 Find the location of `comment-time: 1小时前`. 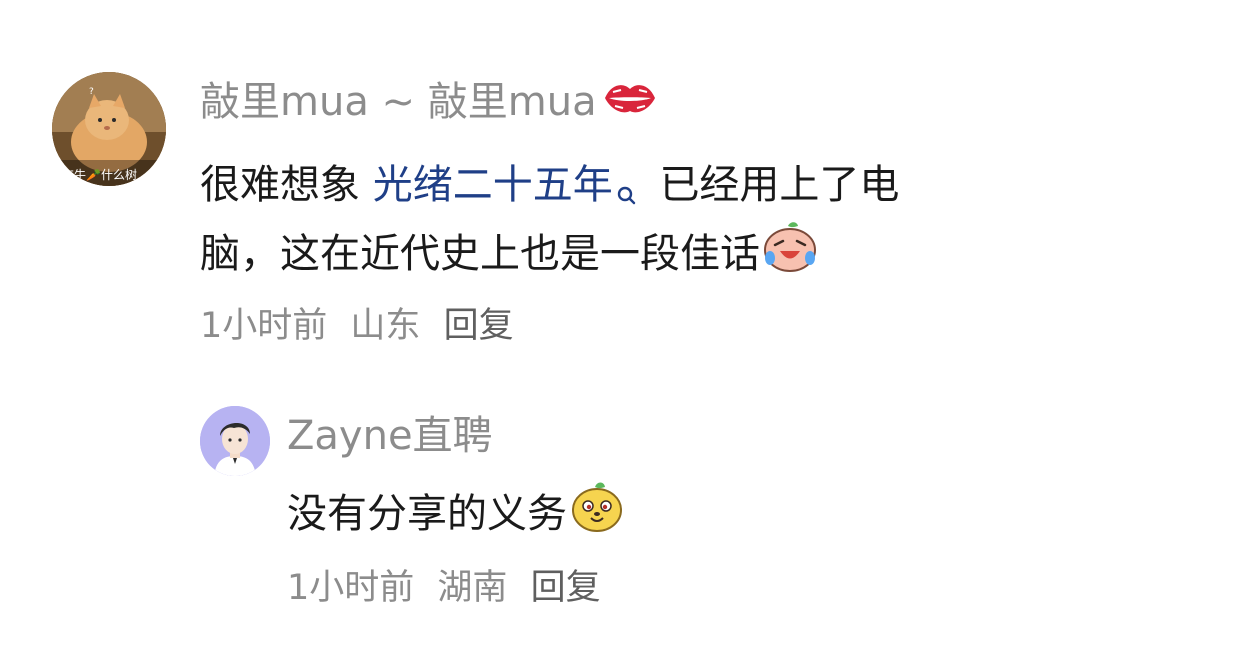

comment-time: 1小时前 is located at coordinates (264, 326).